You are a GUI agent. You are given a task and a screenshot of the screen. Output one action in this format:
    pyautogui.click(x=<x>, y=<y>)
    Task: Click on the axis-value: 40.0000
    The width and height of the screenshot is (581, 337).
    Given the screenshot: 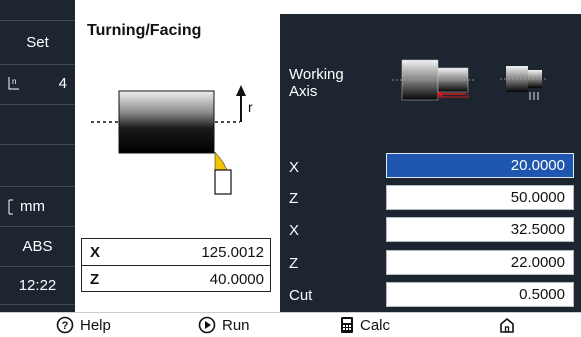 What is the action you would take?
    pyautogui.click(x=236, y=279)
    